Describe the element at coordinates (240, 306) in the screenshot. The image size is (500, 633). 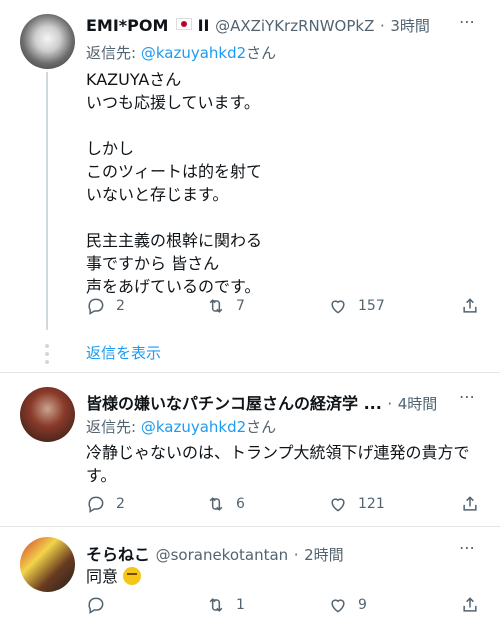
I see `retweet-count: 7` at that location.